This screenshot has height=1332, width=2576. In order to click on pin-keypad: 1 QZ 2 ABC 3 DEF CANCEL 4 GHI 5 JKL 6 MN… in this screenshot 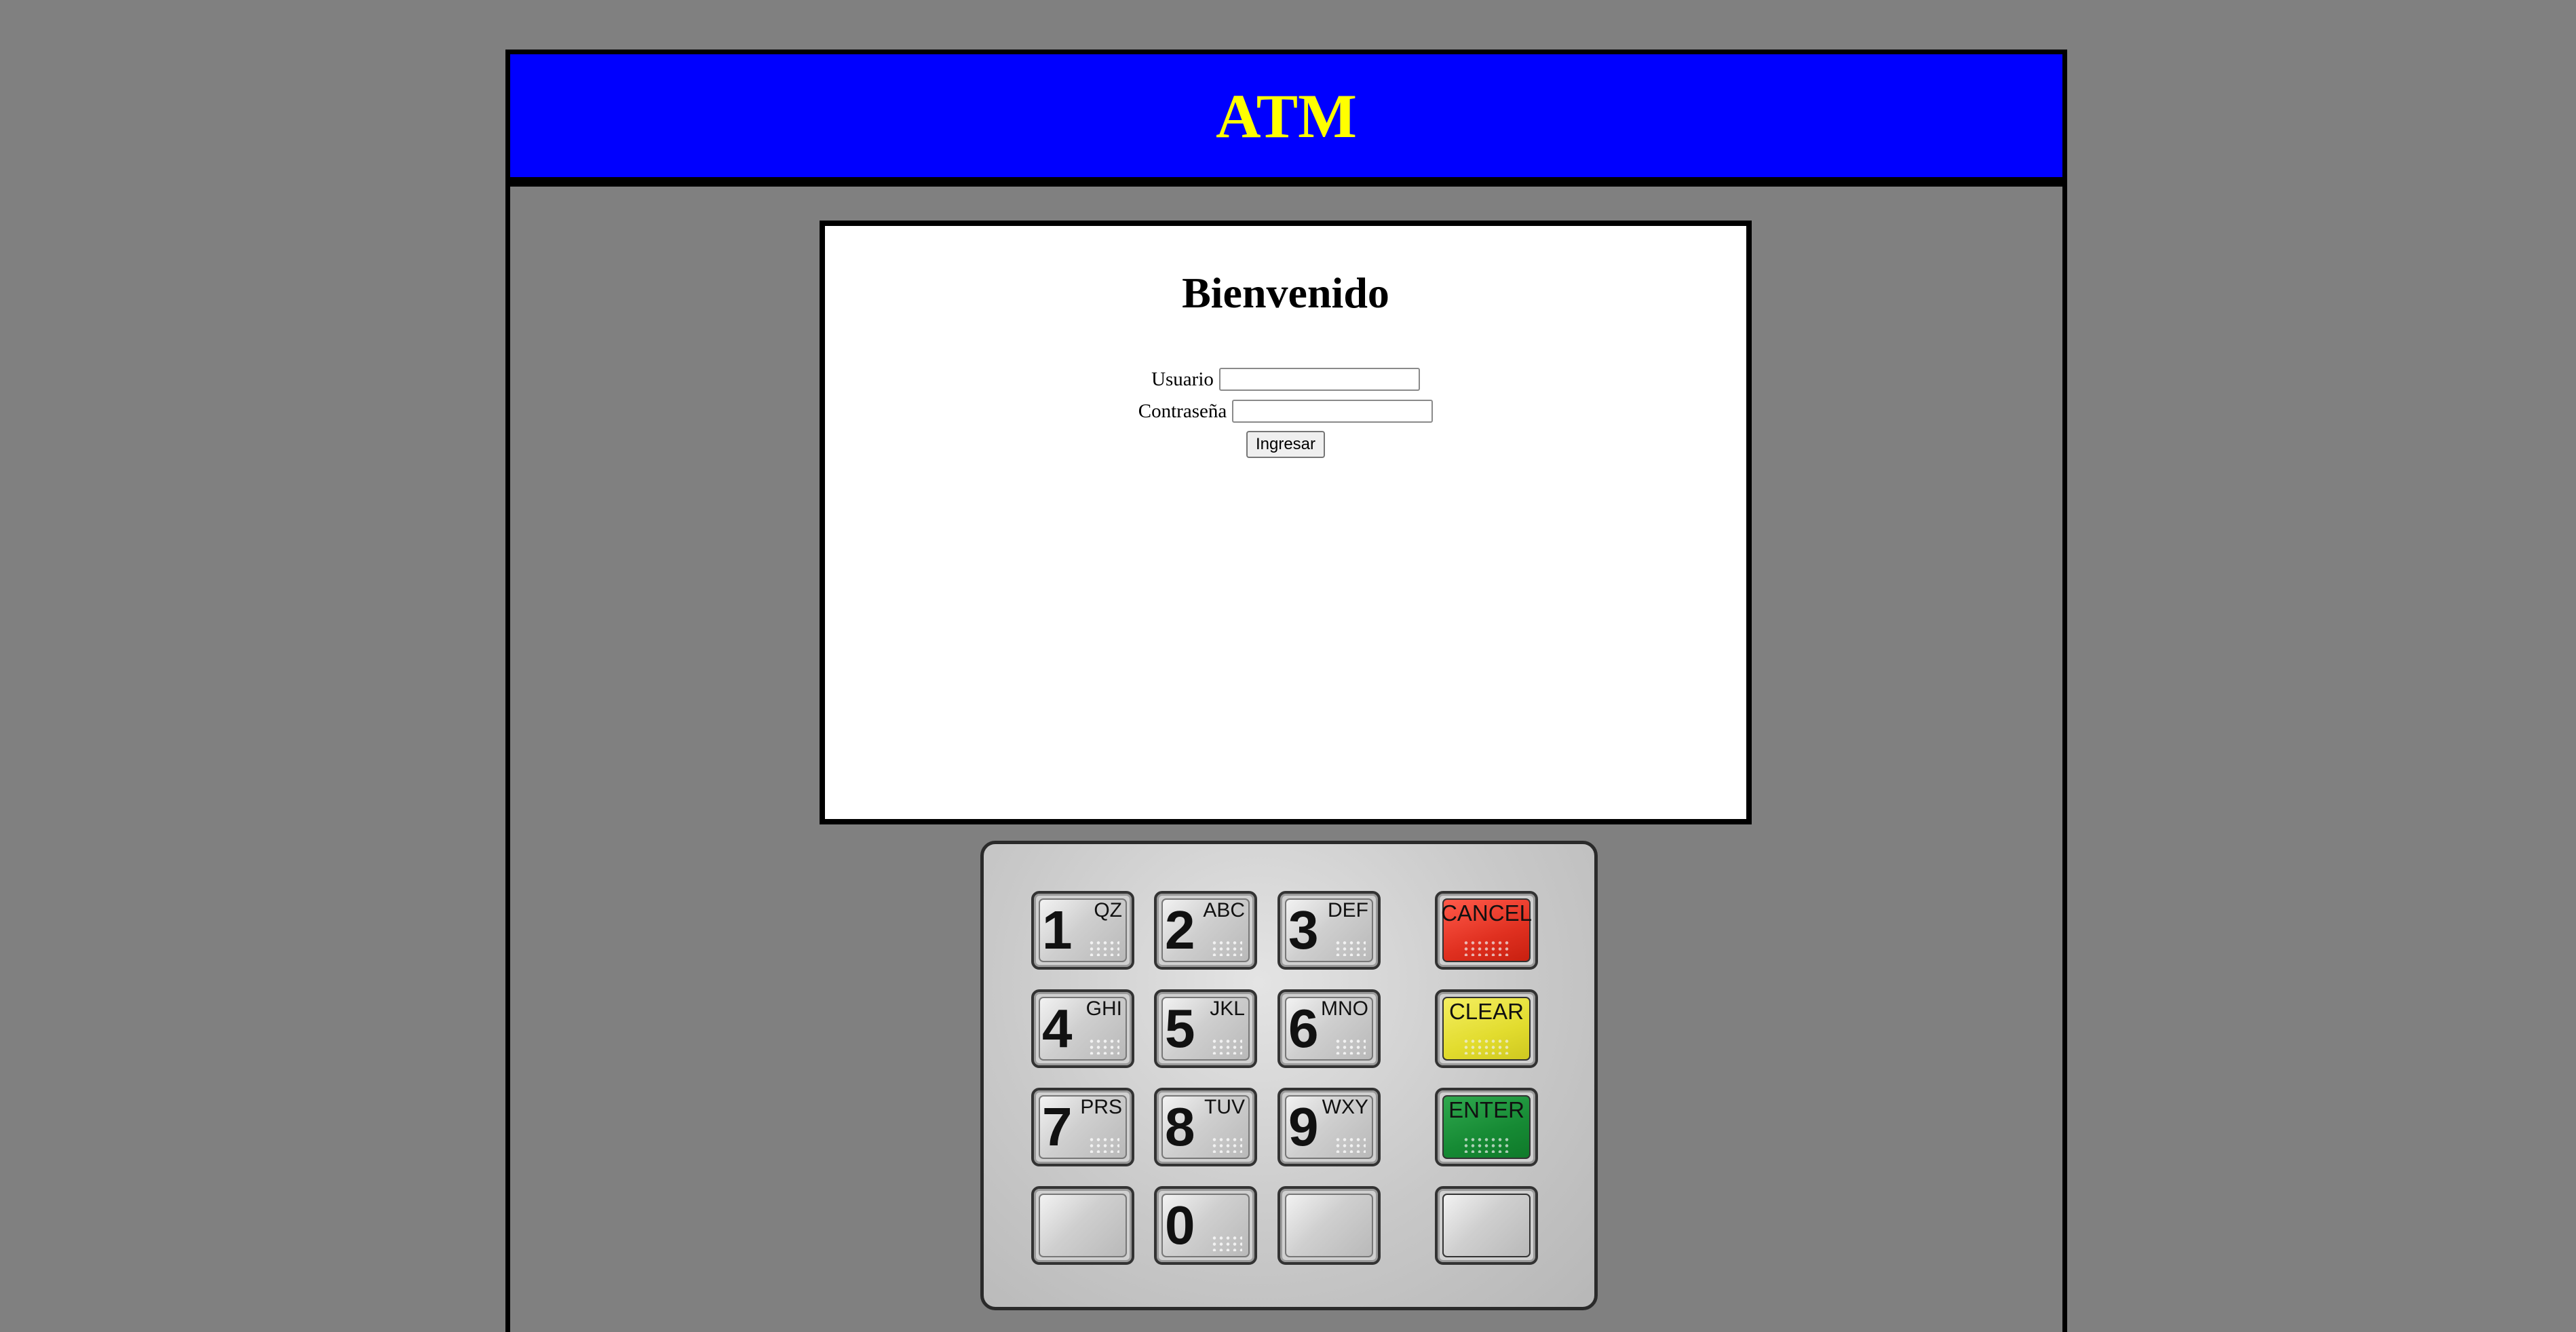, I will do `click(1289, 1075)`.